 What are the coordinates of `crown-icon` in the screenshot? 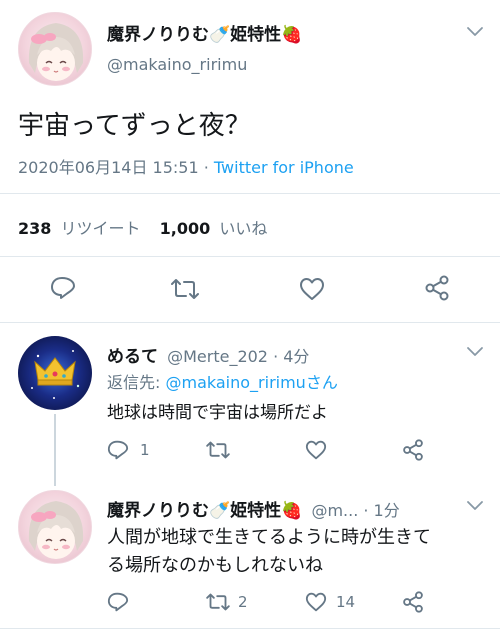 It's located at (55, 374).